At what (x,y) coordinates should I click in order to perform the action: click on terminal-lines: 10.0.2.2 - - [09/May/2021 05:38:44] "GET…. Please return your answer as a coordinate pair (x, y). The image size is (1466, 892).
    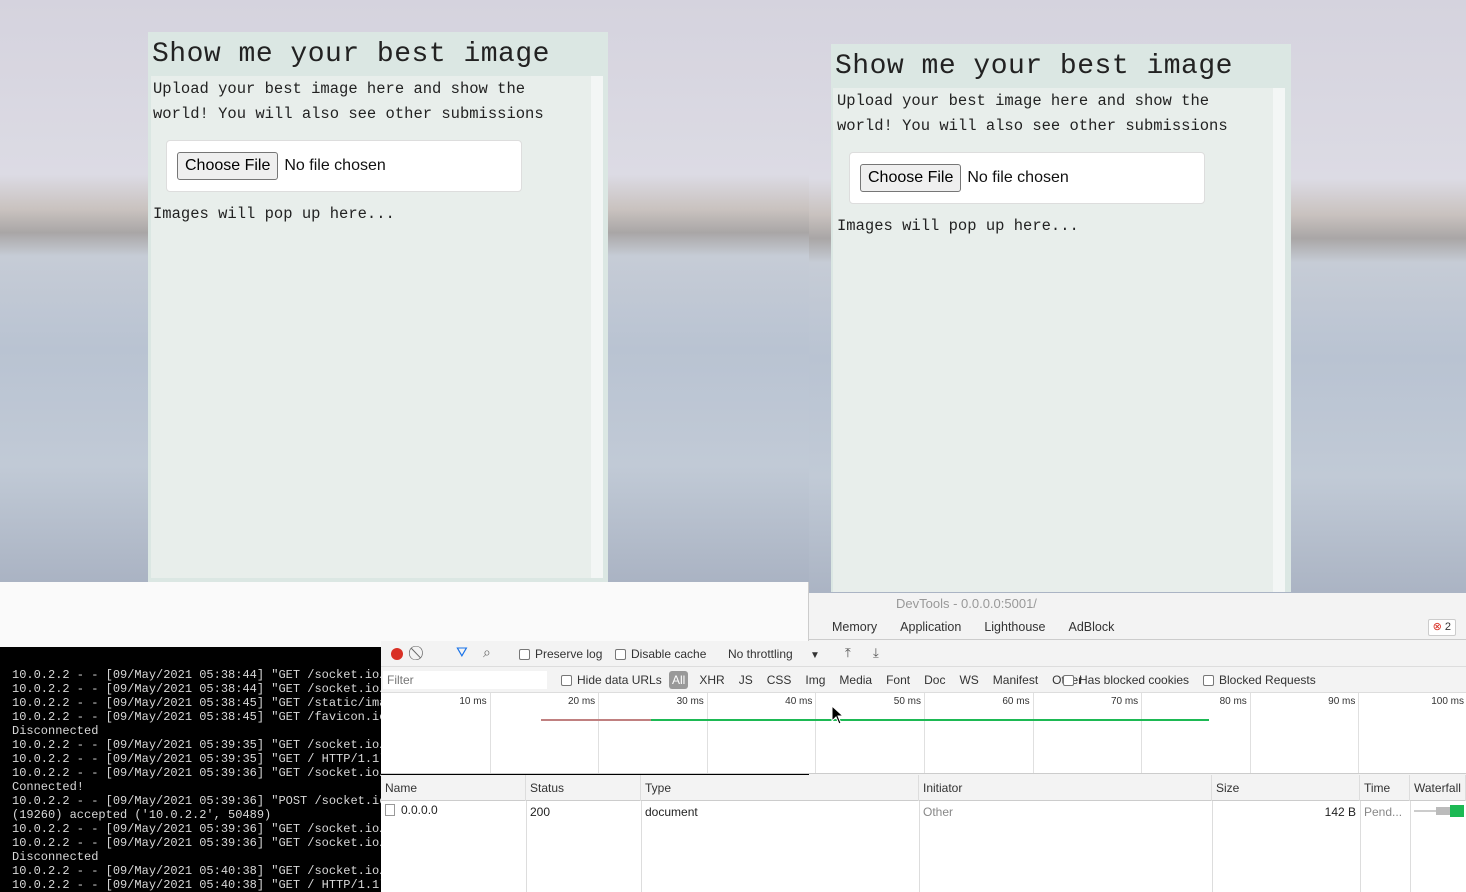
    Looking at the image, I should click on (196, 780).